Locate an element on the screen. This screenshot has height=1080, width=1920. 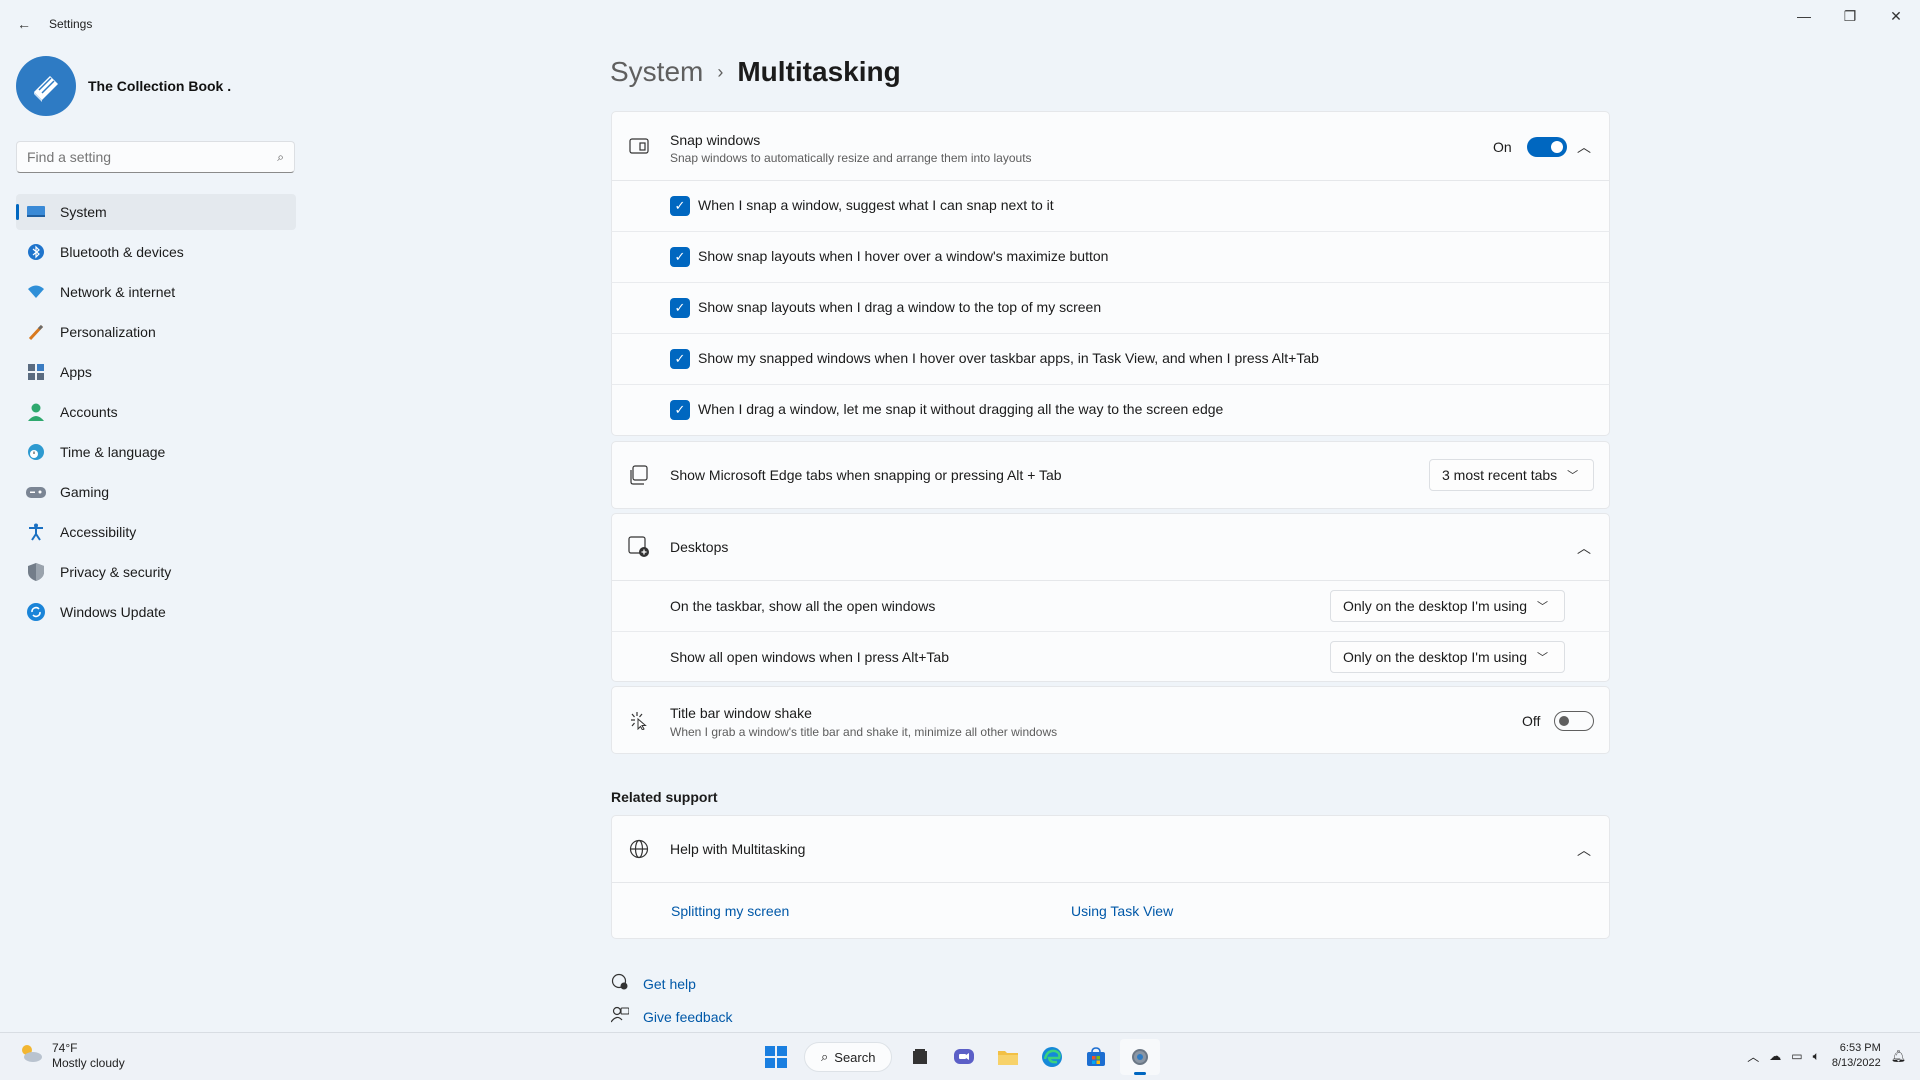
network-icon: ▭ is located at coordinates (1796, 1056).